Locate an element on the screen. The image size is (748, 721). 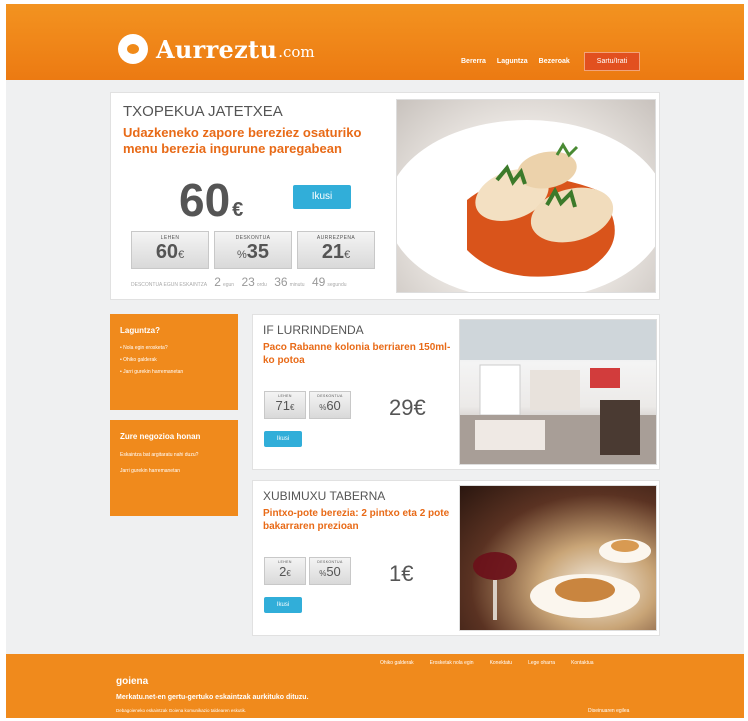
footer-credit: Diseinuaren egilea is located at coordinates (608, 711).